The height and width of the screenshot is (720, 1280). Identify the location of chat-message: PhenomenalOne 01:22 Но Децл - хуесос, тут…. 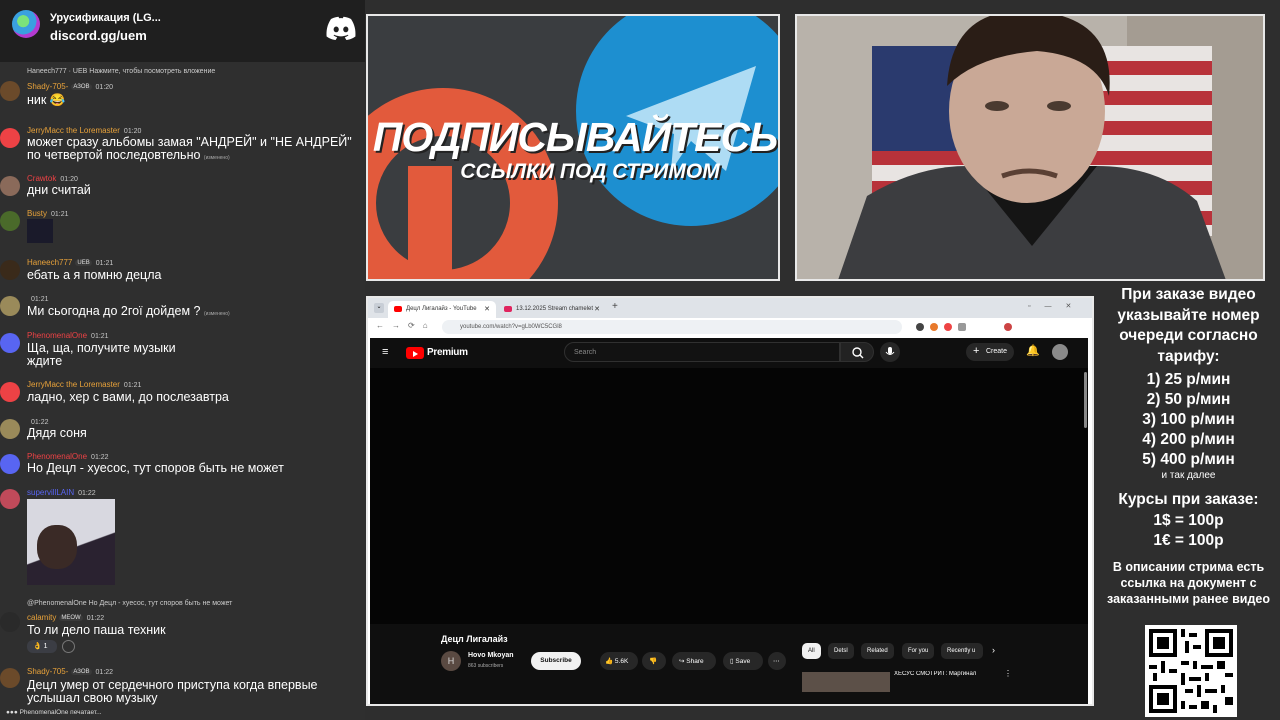
(182, 464).